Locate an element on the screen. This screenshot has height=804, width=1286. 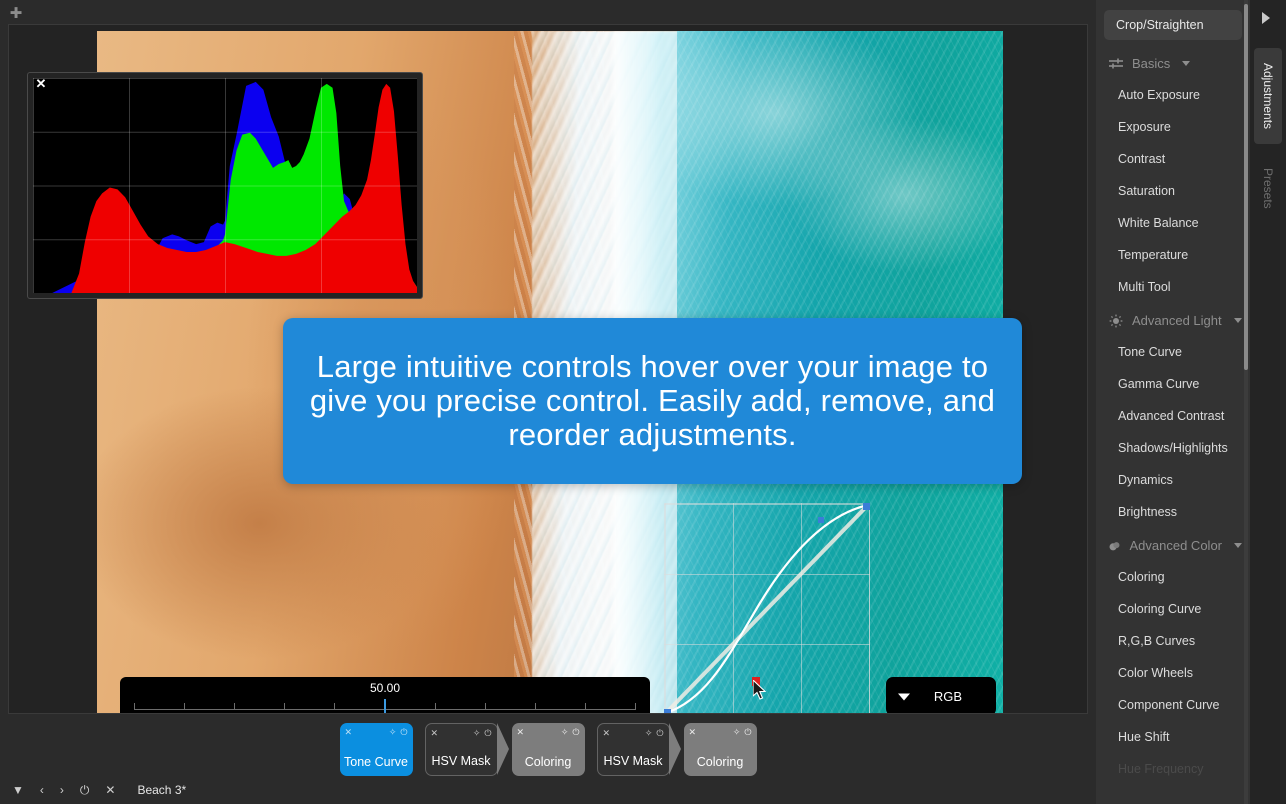
sliders-icon is located at coordinates (1116, 63).